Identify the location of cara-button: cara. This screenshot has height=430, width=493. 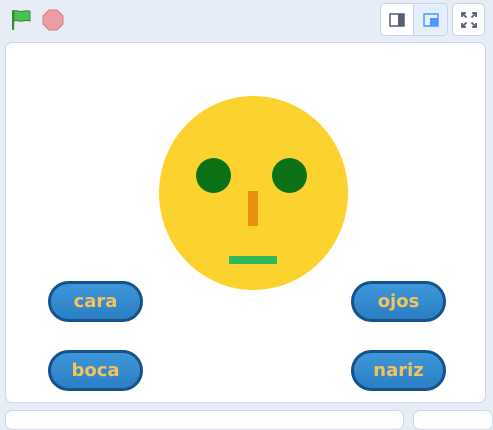
(95, 301).